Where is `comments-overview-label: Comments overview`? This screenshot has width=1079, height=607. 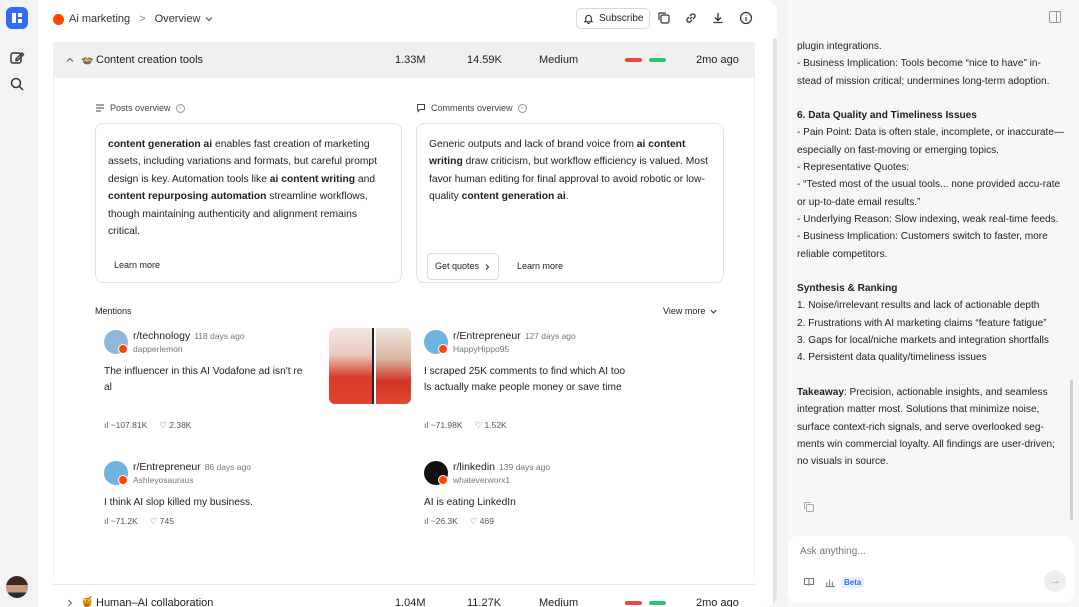
comments-overview-label: Comments overview is located at coordinates (472, 108).